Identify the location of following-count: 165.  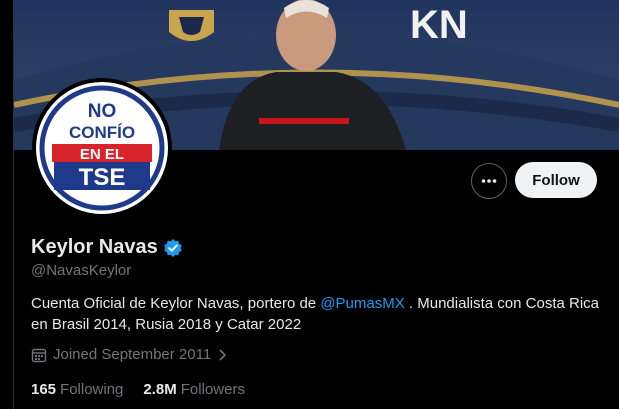
(44, 389).